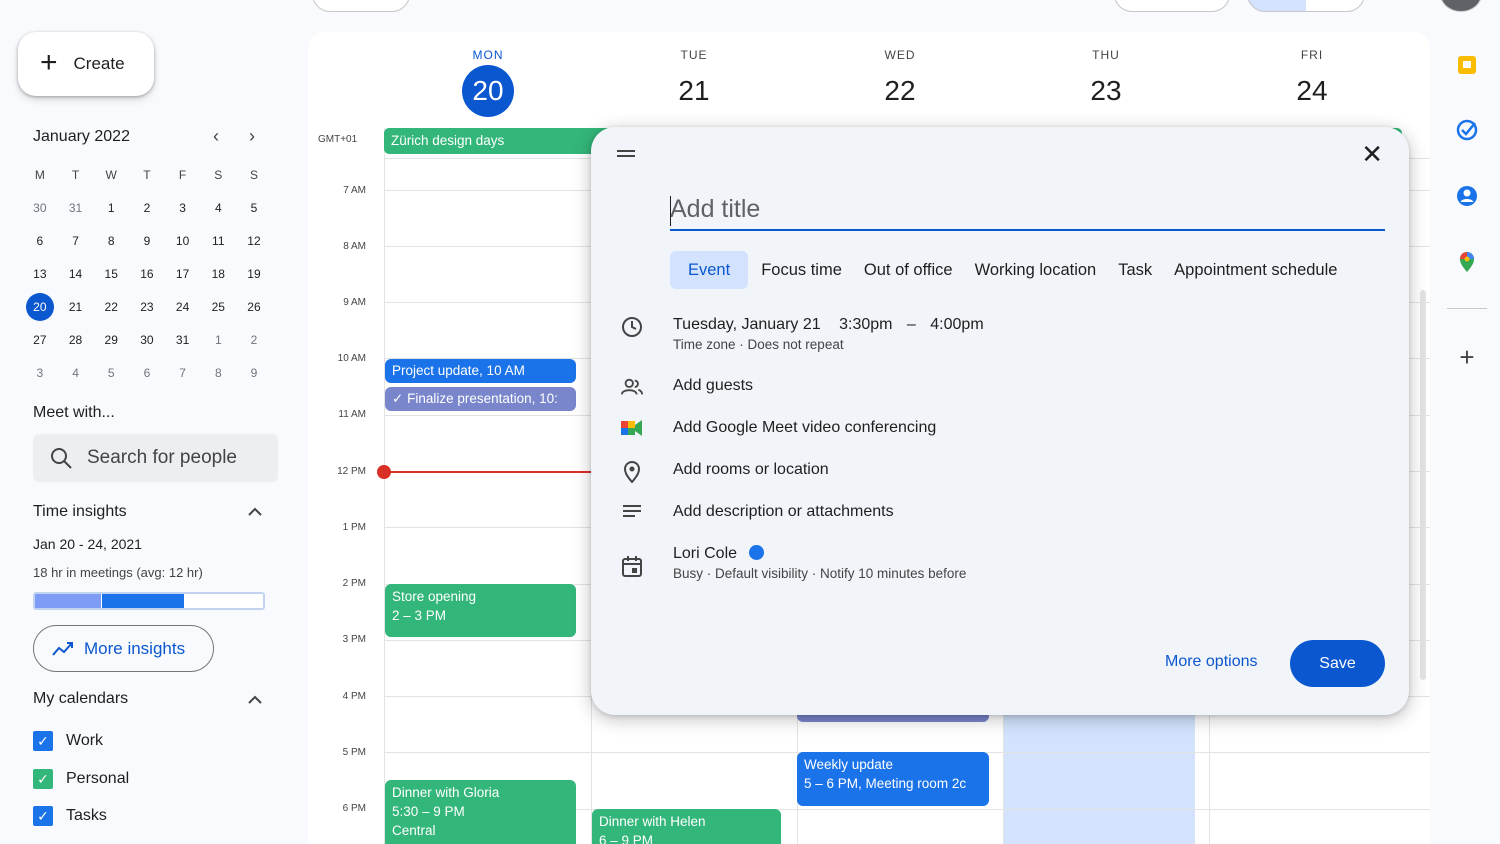 The height and width of the screenshot is (844, 1500). I want to click on mini-calendar-day: 13, so click(40, 273).